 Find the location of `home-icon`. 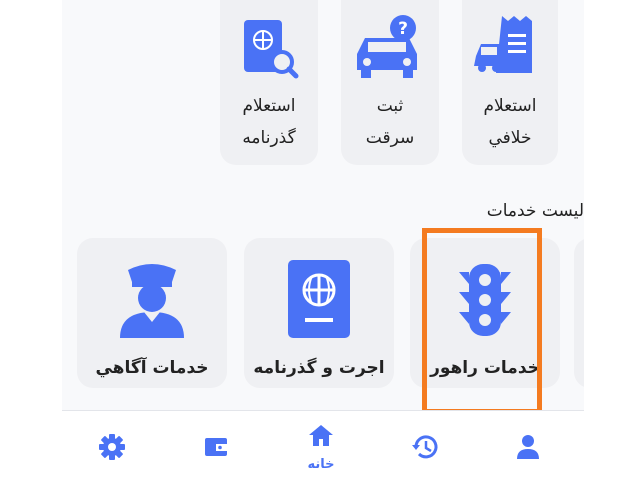

home-icon is located at coordinates (321, 435).